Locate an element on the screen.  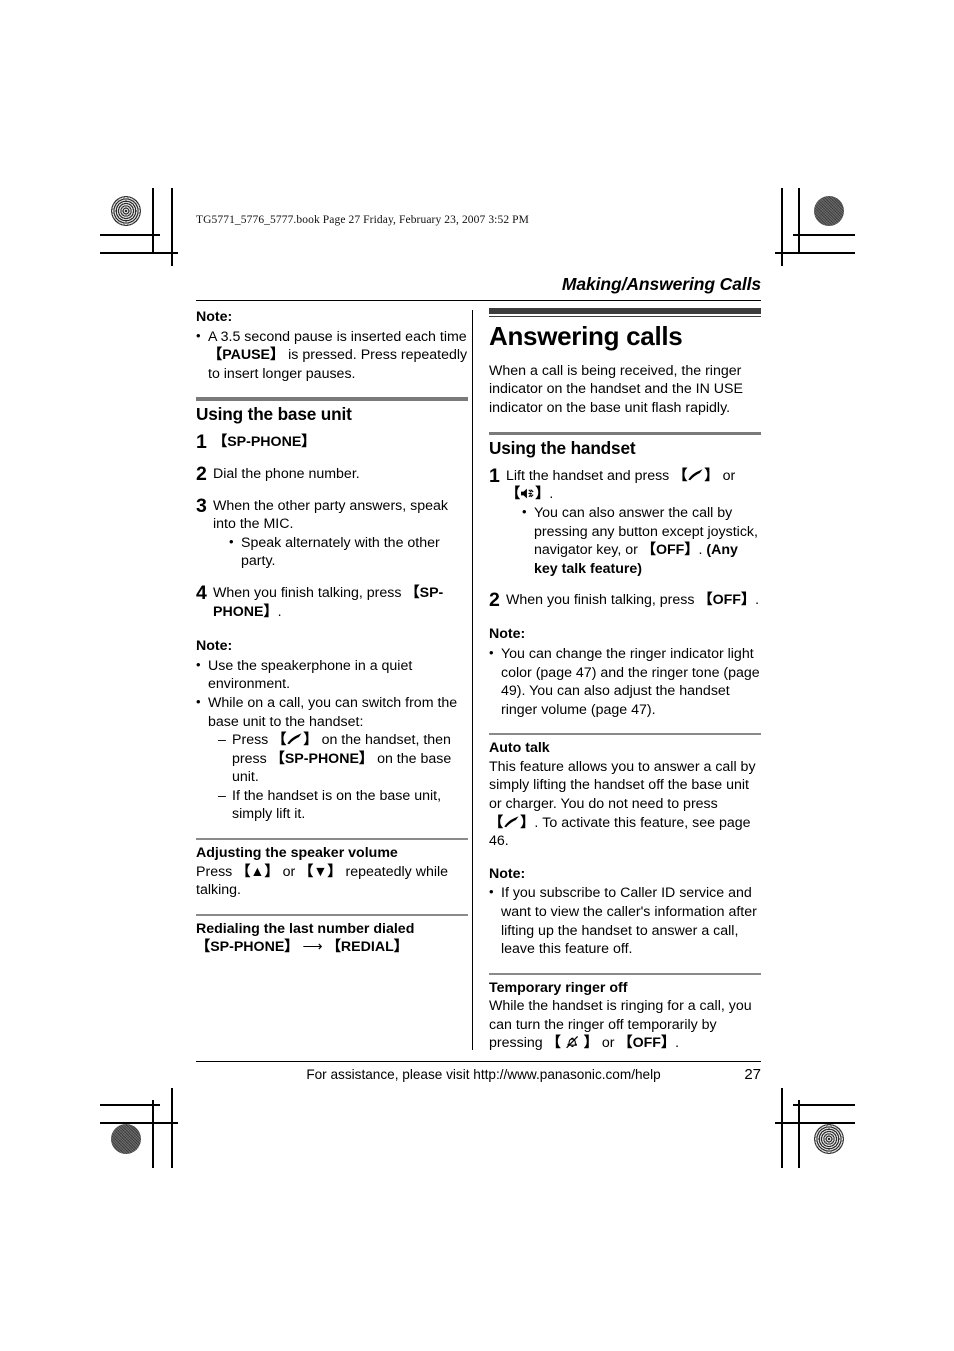
sub-pre: Press is located at coordinates (252, 740).